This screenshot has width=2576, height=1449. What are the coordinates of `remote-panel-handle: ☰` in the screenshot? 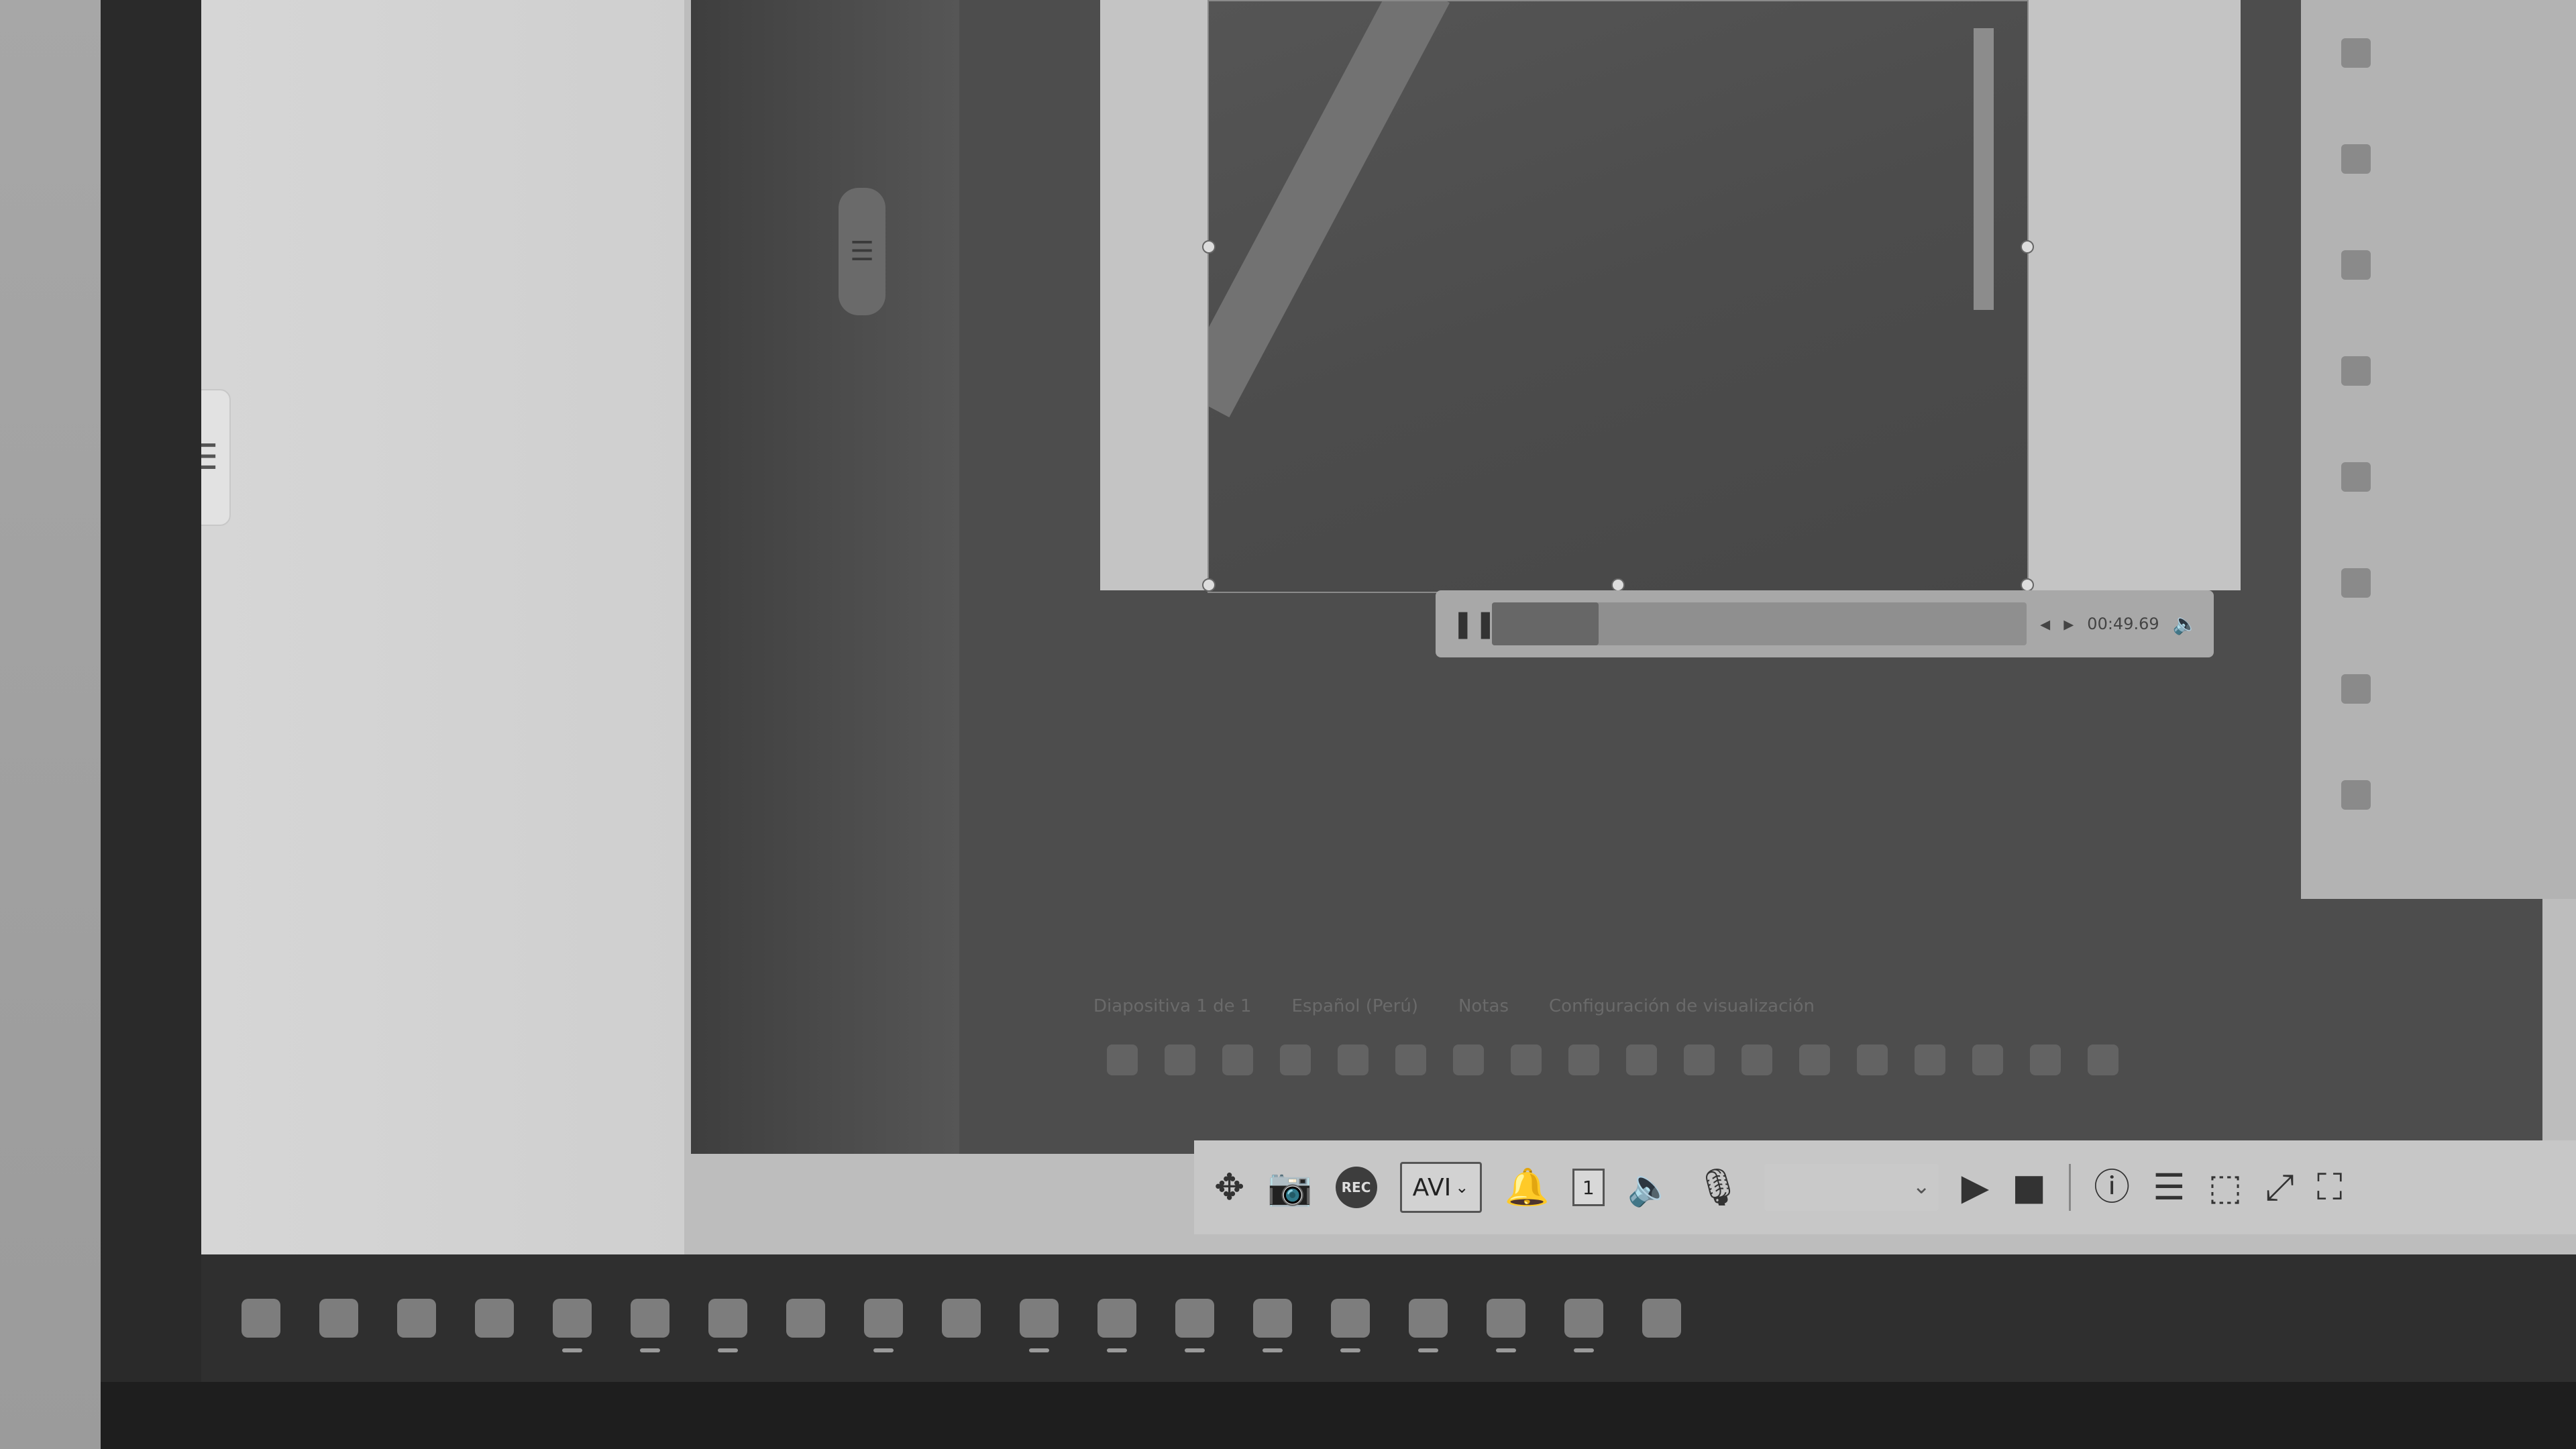 It's located at (862, 251).